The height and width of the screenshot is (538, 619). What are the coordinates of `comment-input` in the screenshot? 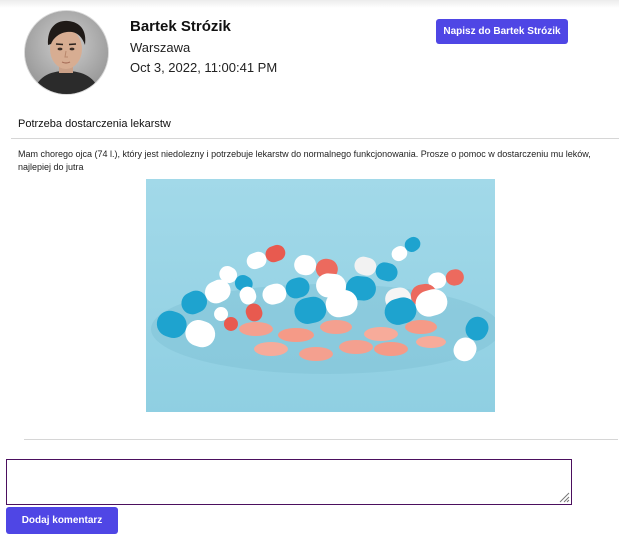 It's located at (289, 482).